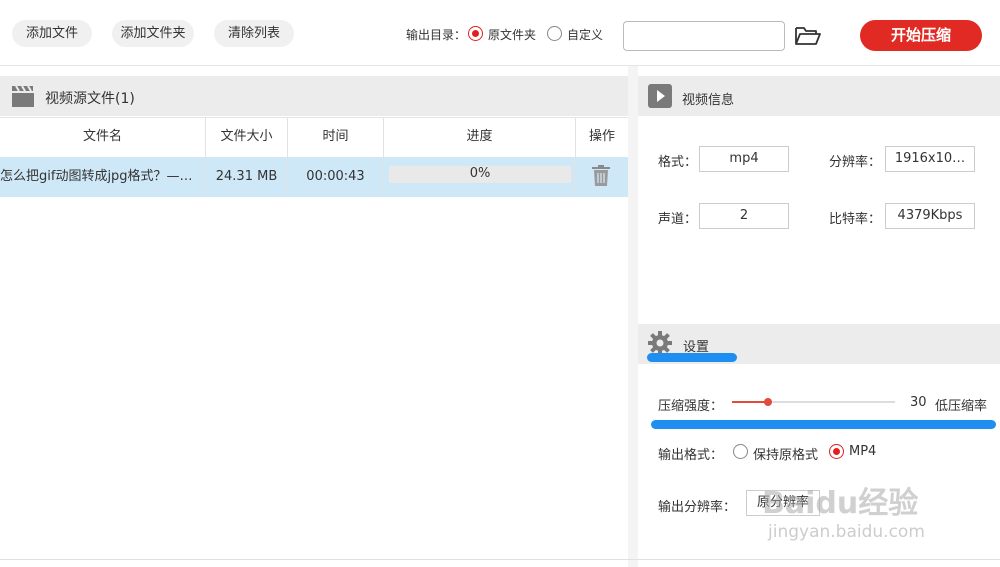  What do you see at coordinates (813, 402) in the screenshot?
I see `strength-slider` at bounding box center [813, 402].